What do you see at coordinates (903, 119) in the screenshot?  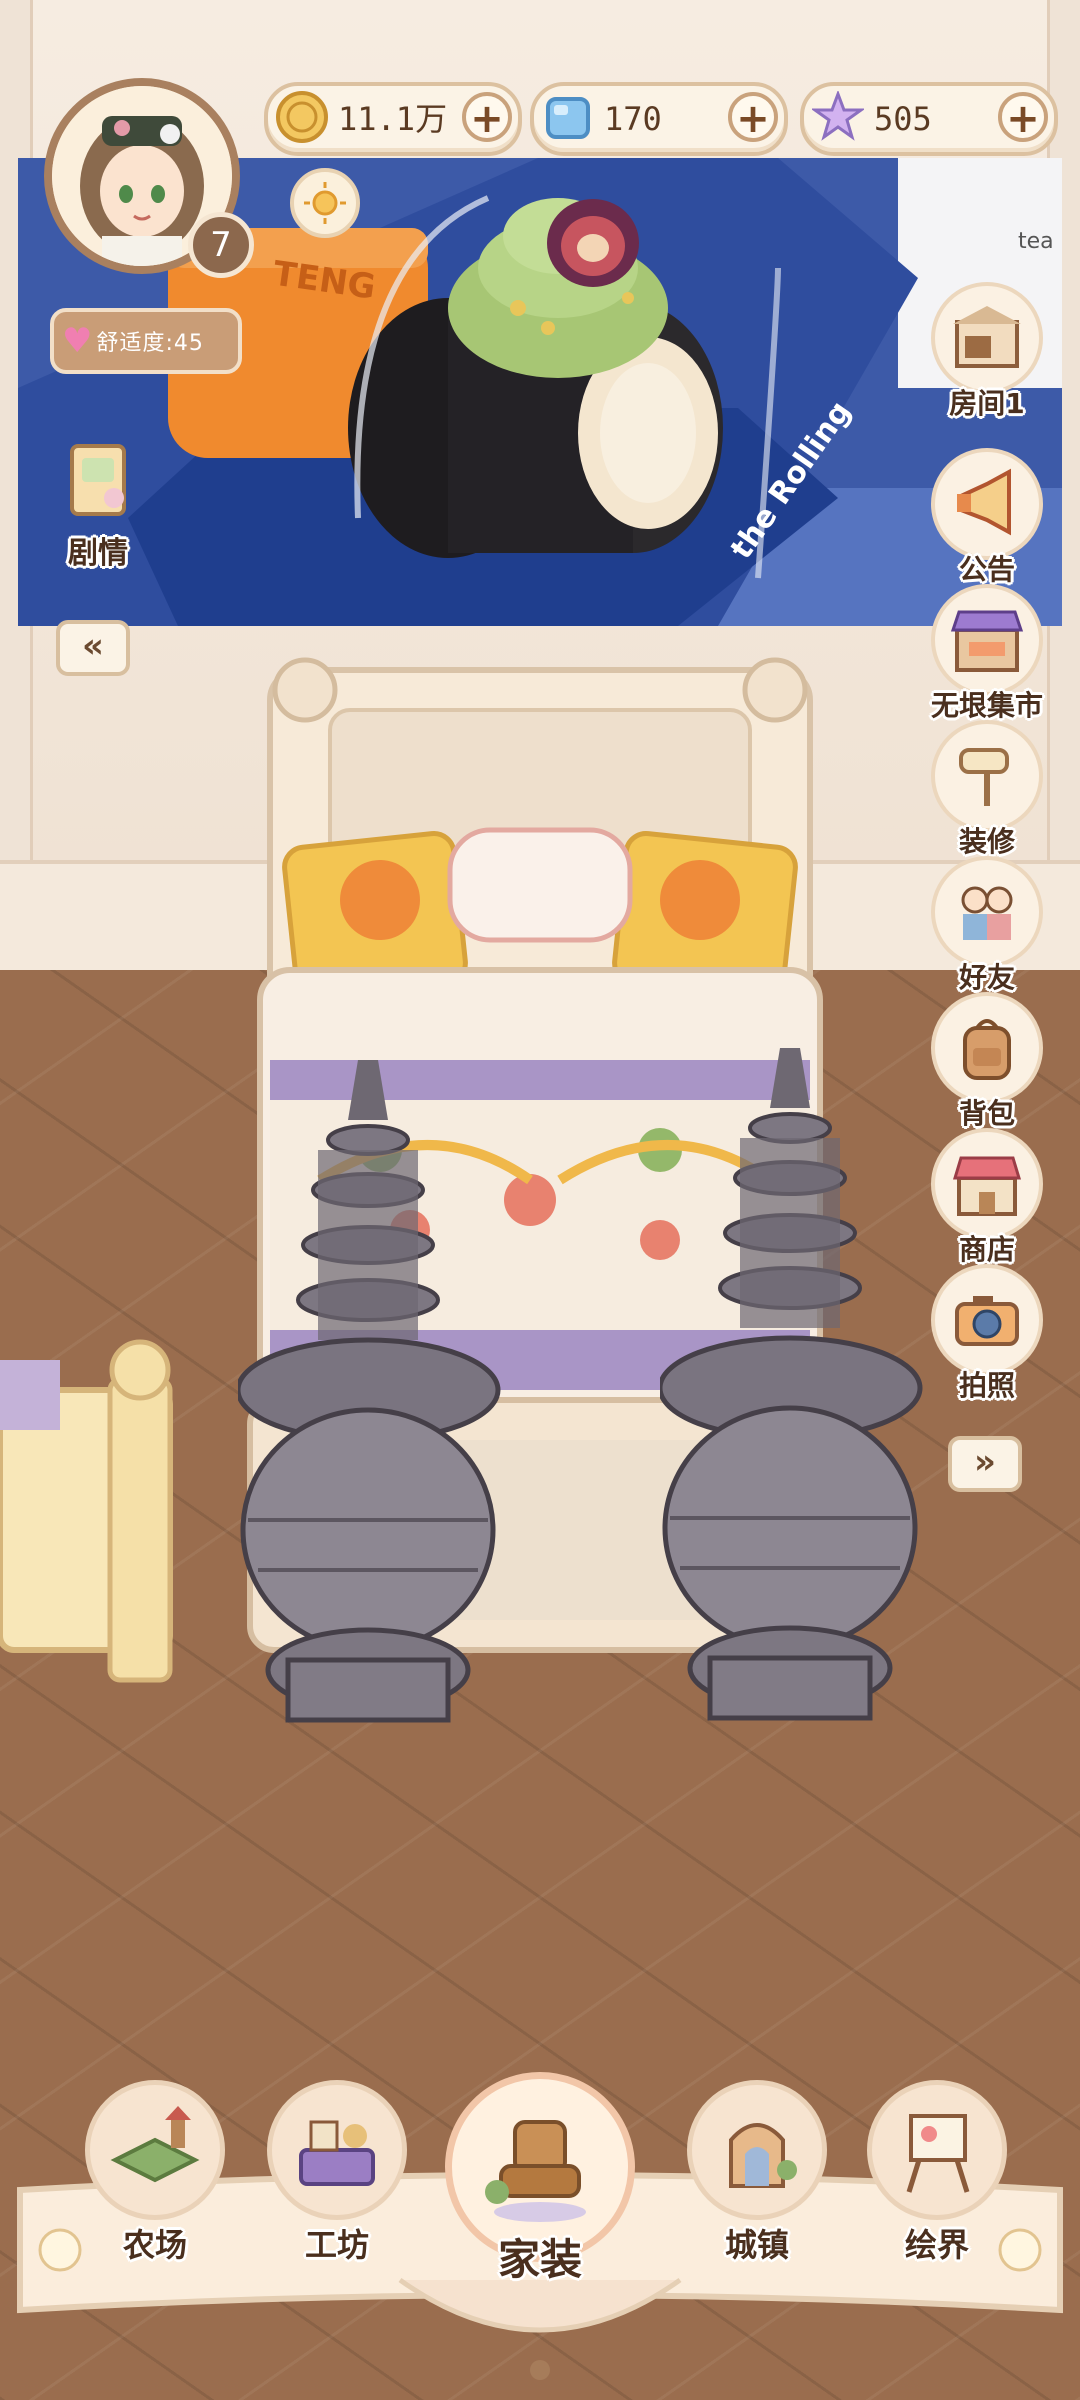 I see `stars-value: 505` at bounding box center [903, 119].